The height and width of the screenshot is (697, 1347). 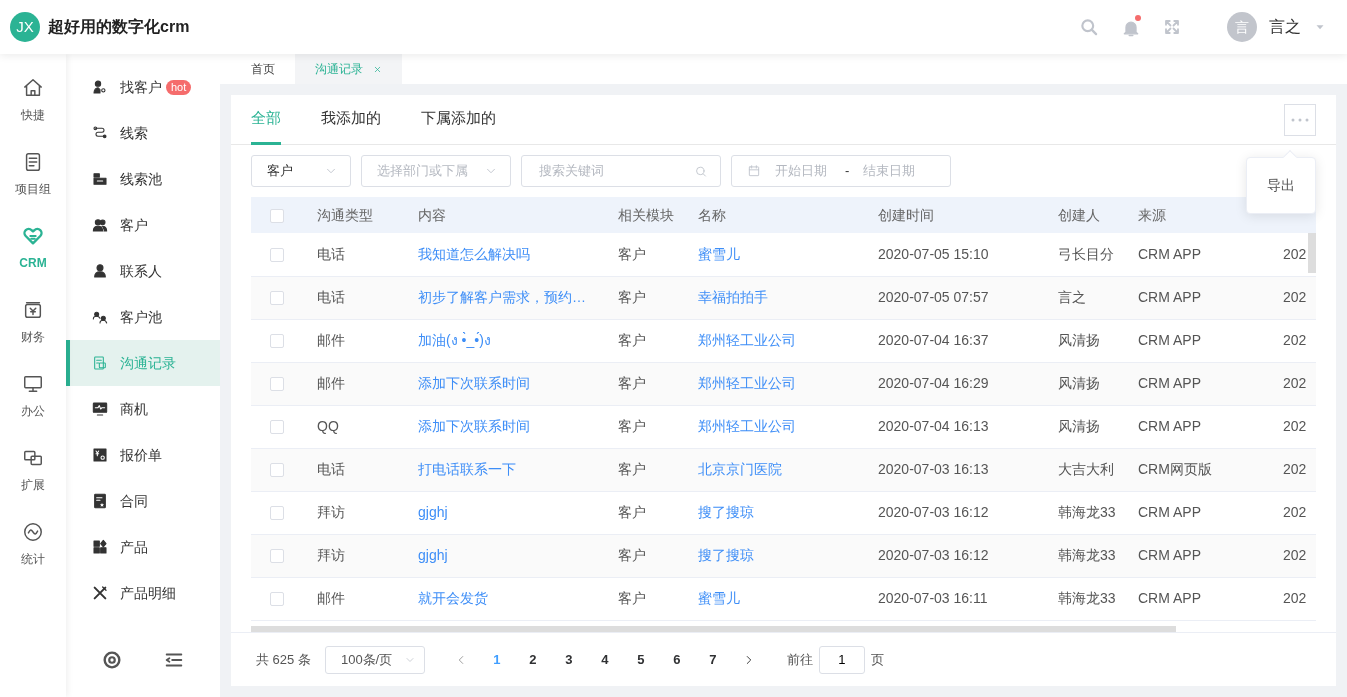 I want to click on submenu-item: 客户池, so click(x=143, y=317).